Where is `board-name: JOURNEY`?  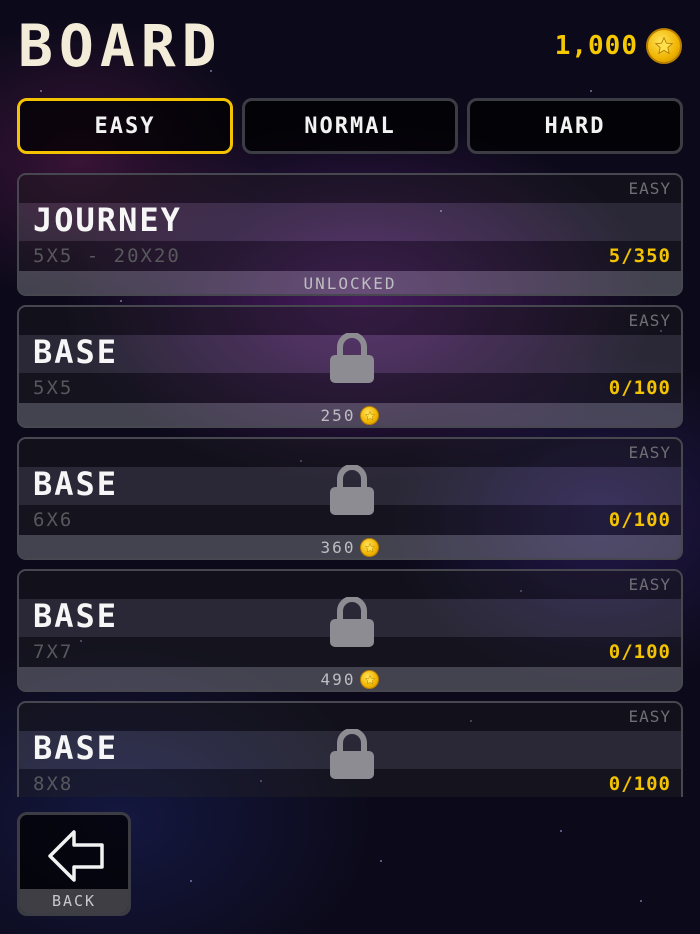 board-name: JOURNEY is located at coordinates (107, 220).